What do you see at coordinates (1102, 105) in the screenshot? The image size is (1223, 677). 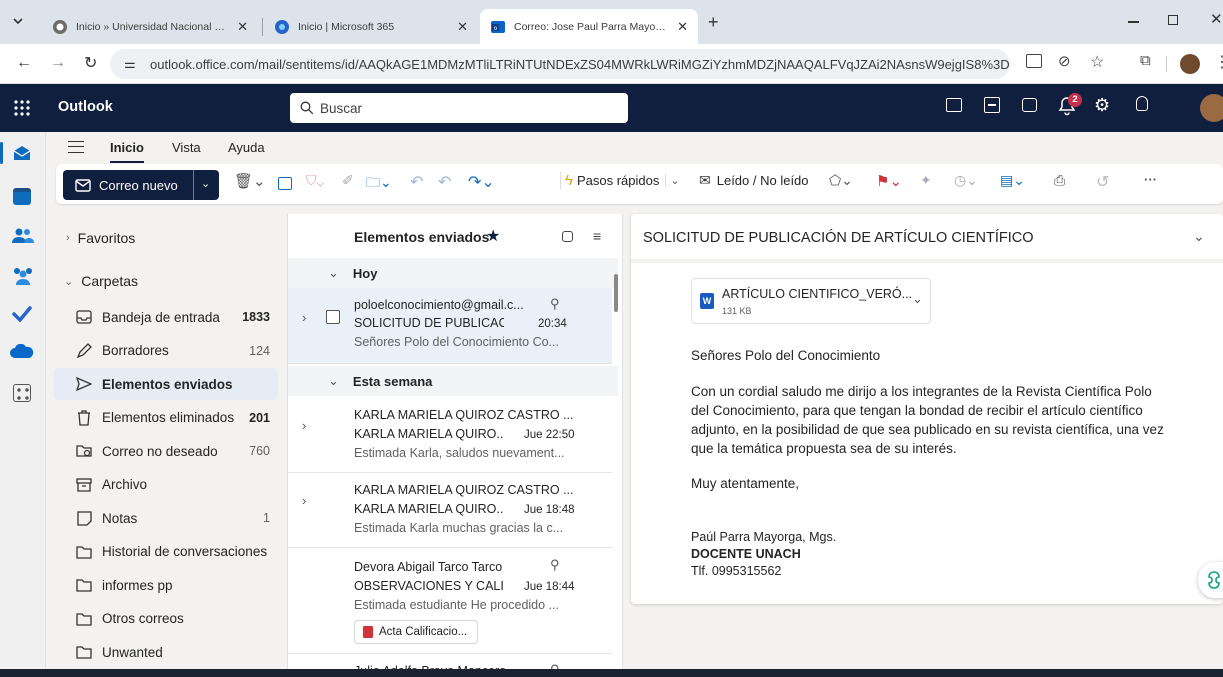 I see `settings-gear-icon: ⚙` at bounding box center [1102, 105].